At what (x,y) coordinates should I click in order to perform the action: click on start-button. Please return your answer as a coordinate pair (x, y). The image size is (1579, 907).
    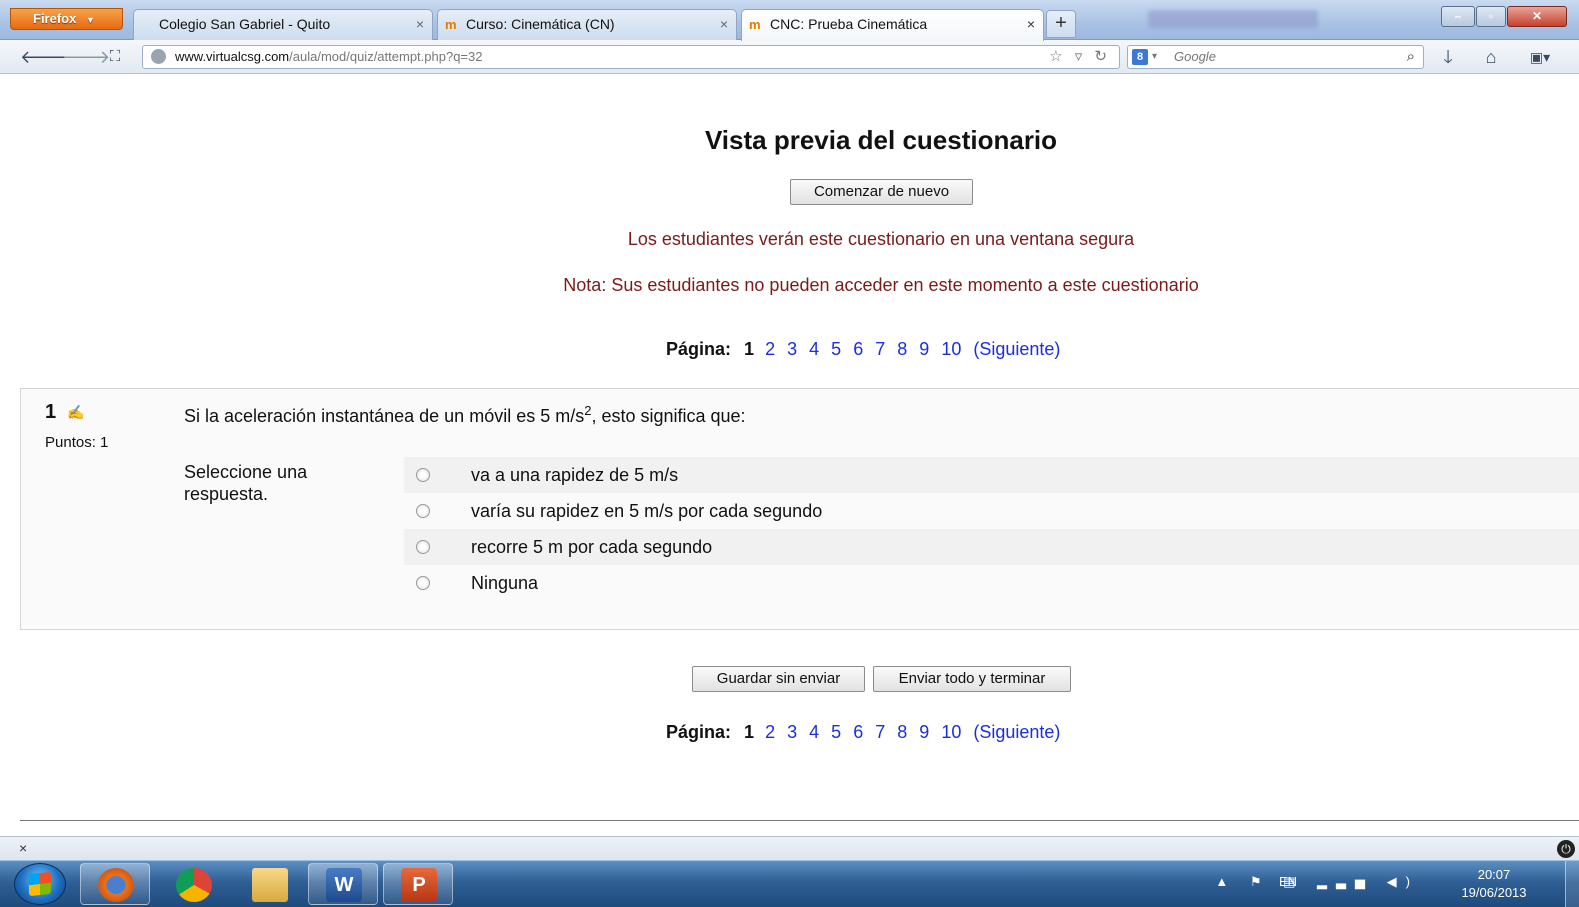
    Looking at the image, I should click on (40, 884).